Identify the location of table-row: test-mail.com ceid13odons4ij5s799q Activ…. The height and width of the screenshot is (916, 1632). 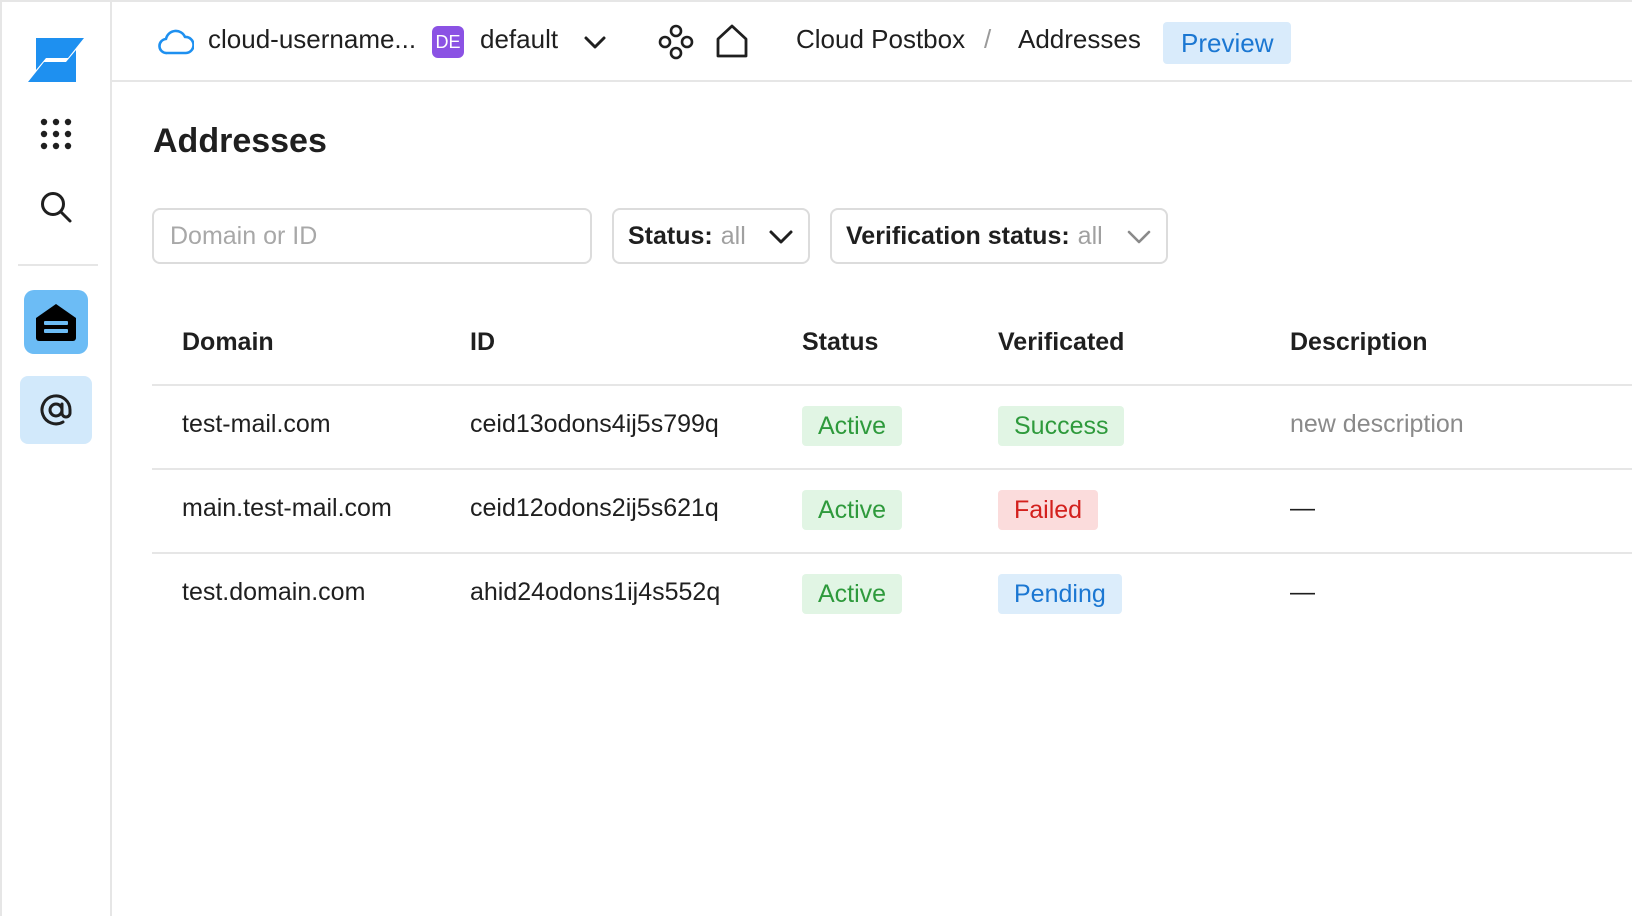
(892, 428).